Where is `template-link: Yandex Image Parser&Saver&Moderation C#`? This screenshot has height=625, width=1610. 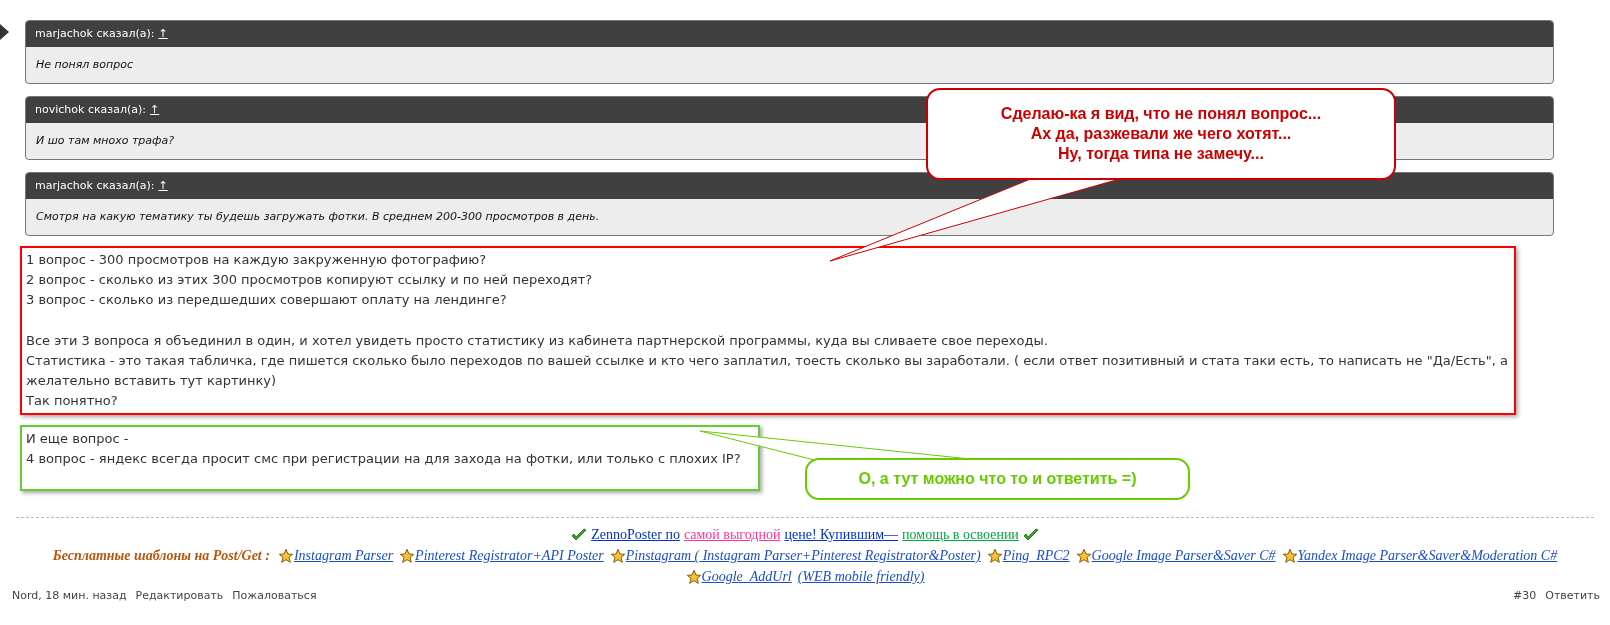 template-link: Yandex Image Parser&Saver&Moderation C# is located at coordinates (1427, 555).